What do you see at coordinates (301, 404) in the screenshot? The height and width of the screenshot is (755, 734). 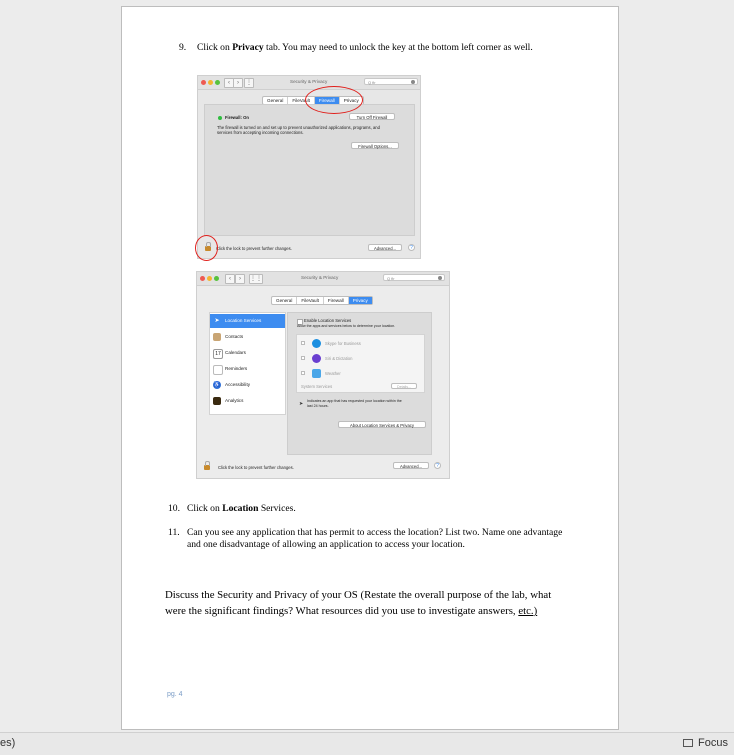 I see `arrow-icon: ➤` at bounding box center [301, 404].